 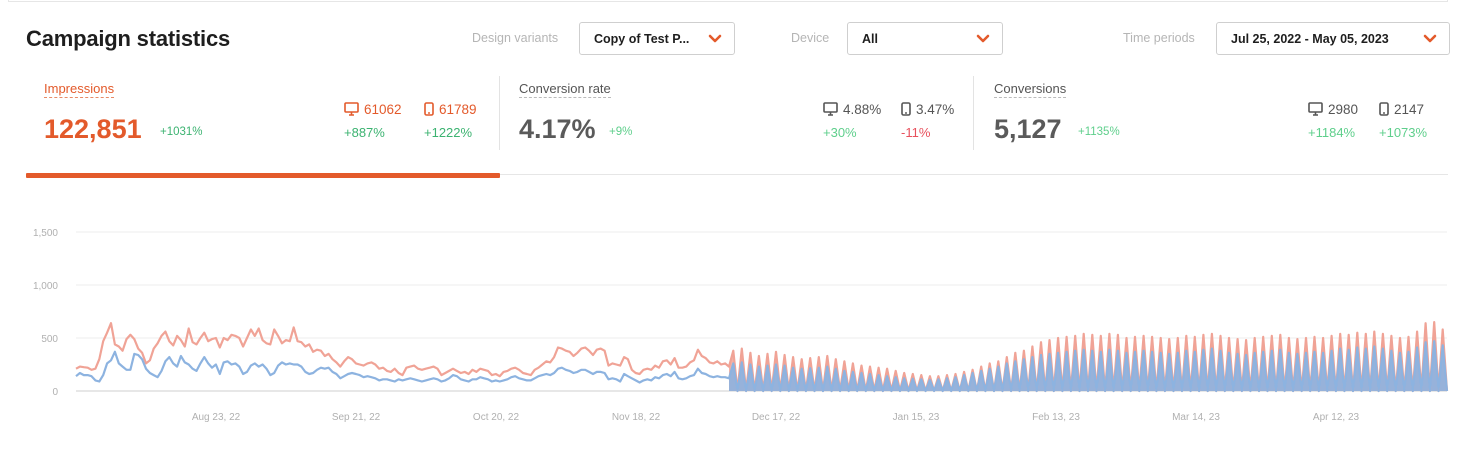 I want to click on y-tick-label: 500, so click(x=49, y=339).